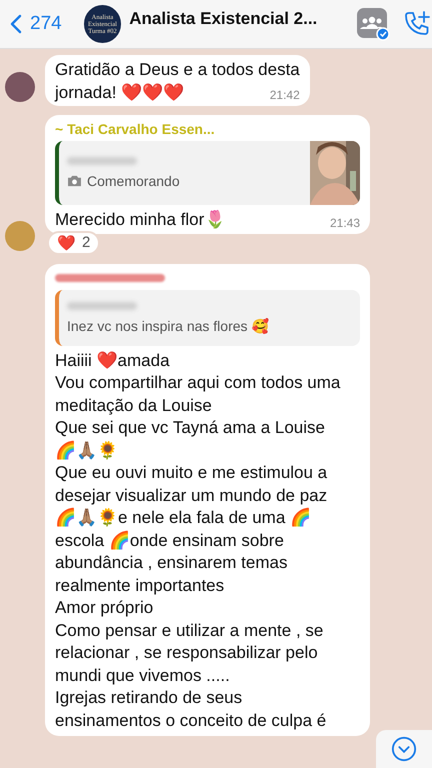  What do you see at coordinates (167, 326) in the screenshot?
I see `quote-text: Inez vc nos inspira nas flores 🥰` at bounding box center [167, 326].